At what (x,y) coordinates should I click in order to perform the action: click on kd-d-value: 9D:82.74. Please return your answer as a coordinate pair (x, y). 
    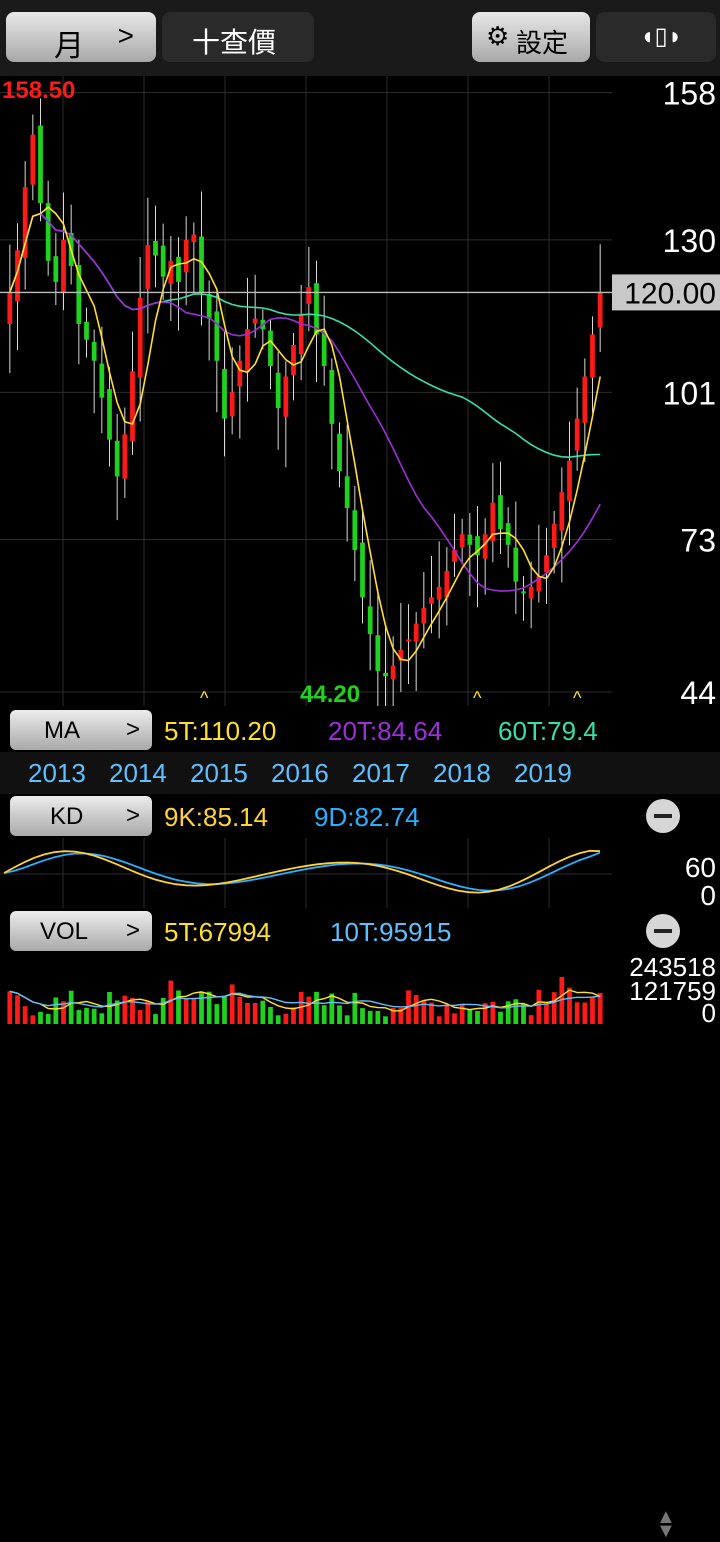
    Looking at the image, I should click on (367, 817).